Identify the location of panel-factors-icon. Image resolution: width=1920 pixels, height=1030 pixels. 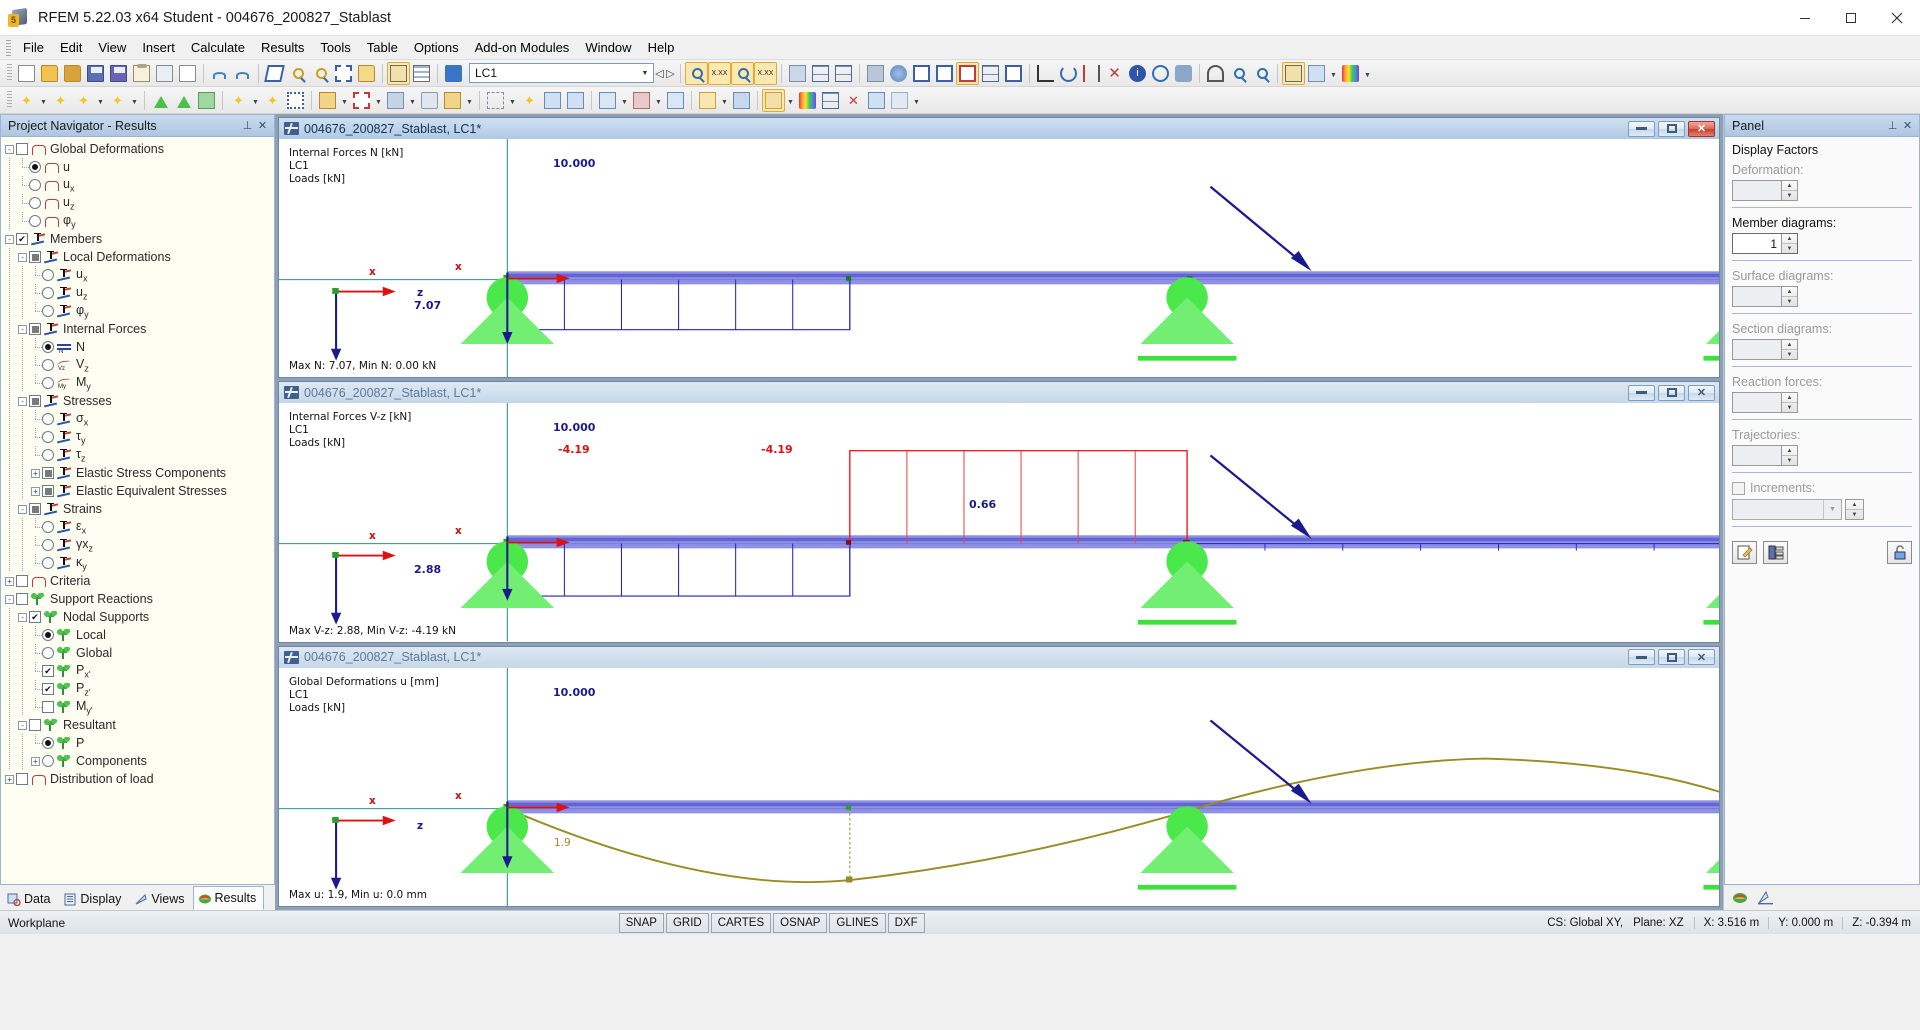
(1765, 897).